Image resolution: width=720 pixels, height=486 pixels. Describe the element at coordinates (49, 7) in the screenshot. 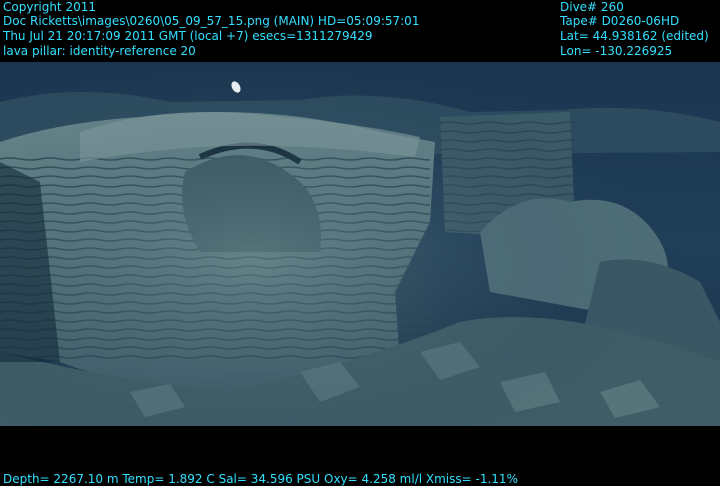

I see `overlay-copyright: Copyright 2011` at that location.